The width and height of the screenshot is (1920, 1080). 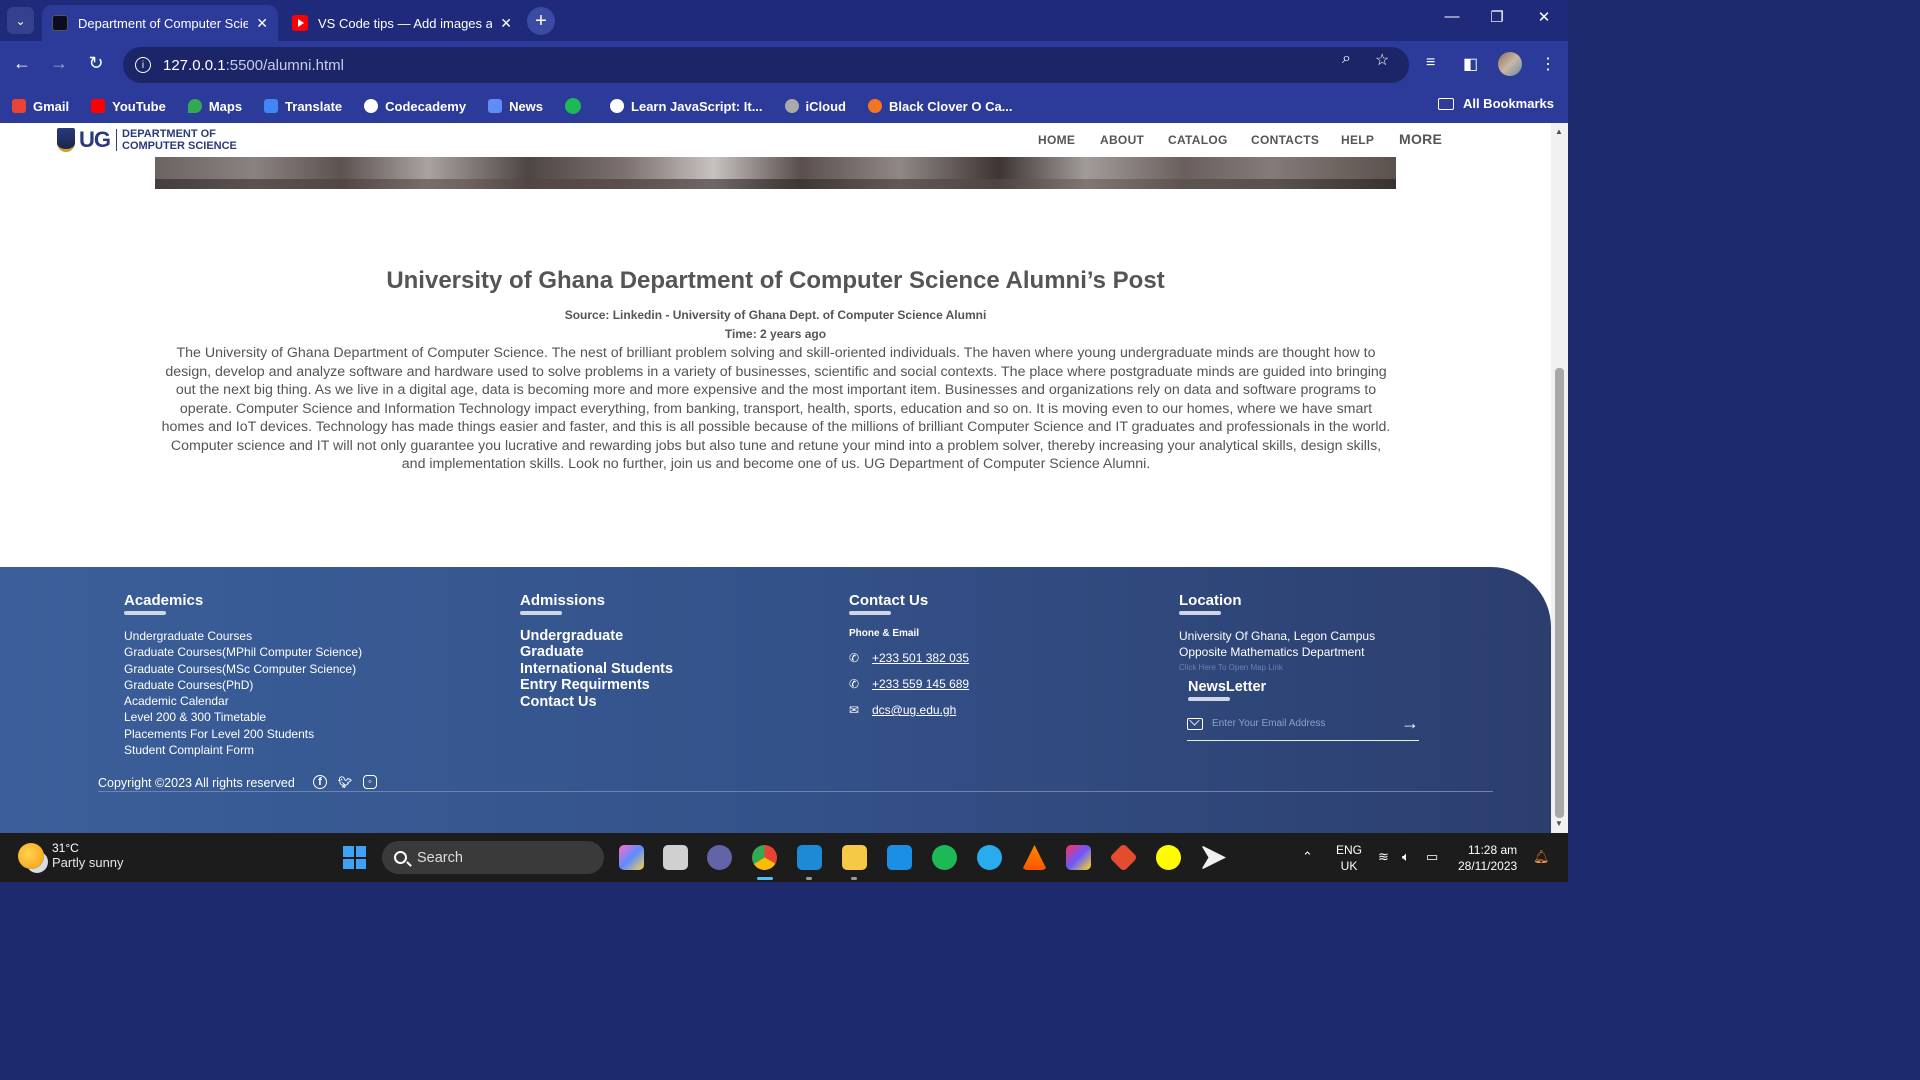 What do you see at coordinates (495, 106) in the screenshot?
I see `news-icon` at bounding box center [495, 106].